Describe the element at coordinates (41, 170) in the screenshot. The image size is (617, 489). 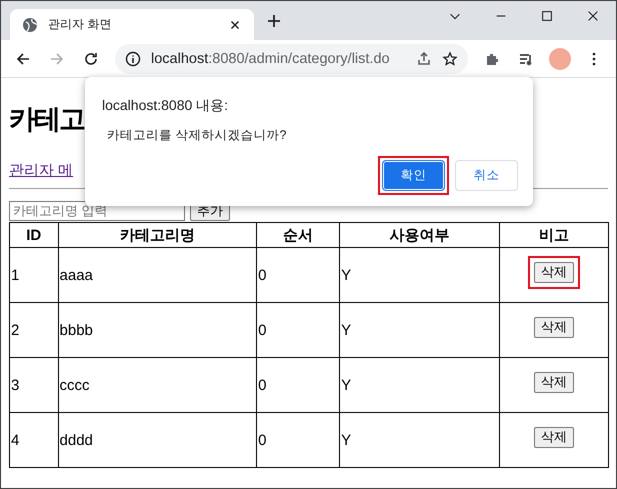
I see `admin-main-link: 관리자 메` at that location.